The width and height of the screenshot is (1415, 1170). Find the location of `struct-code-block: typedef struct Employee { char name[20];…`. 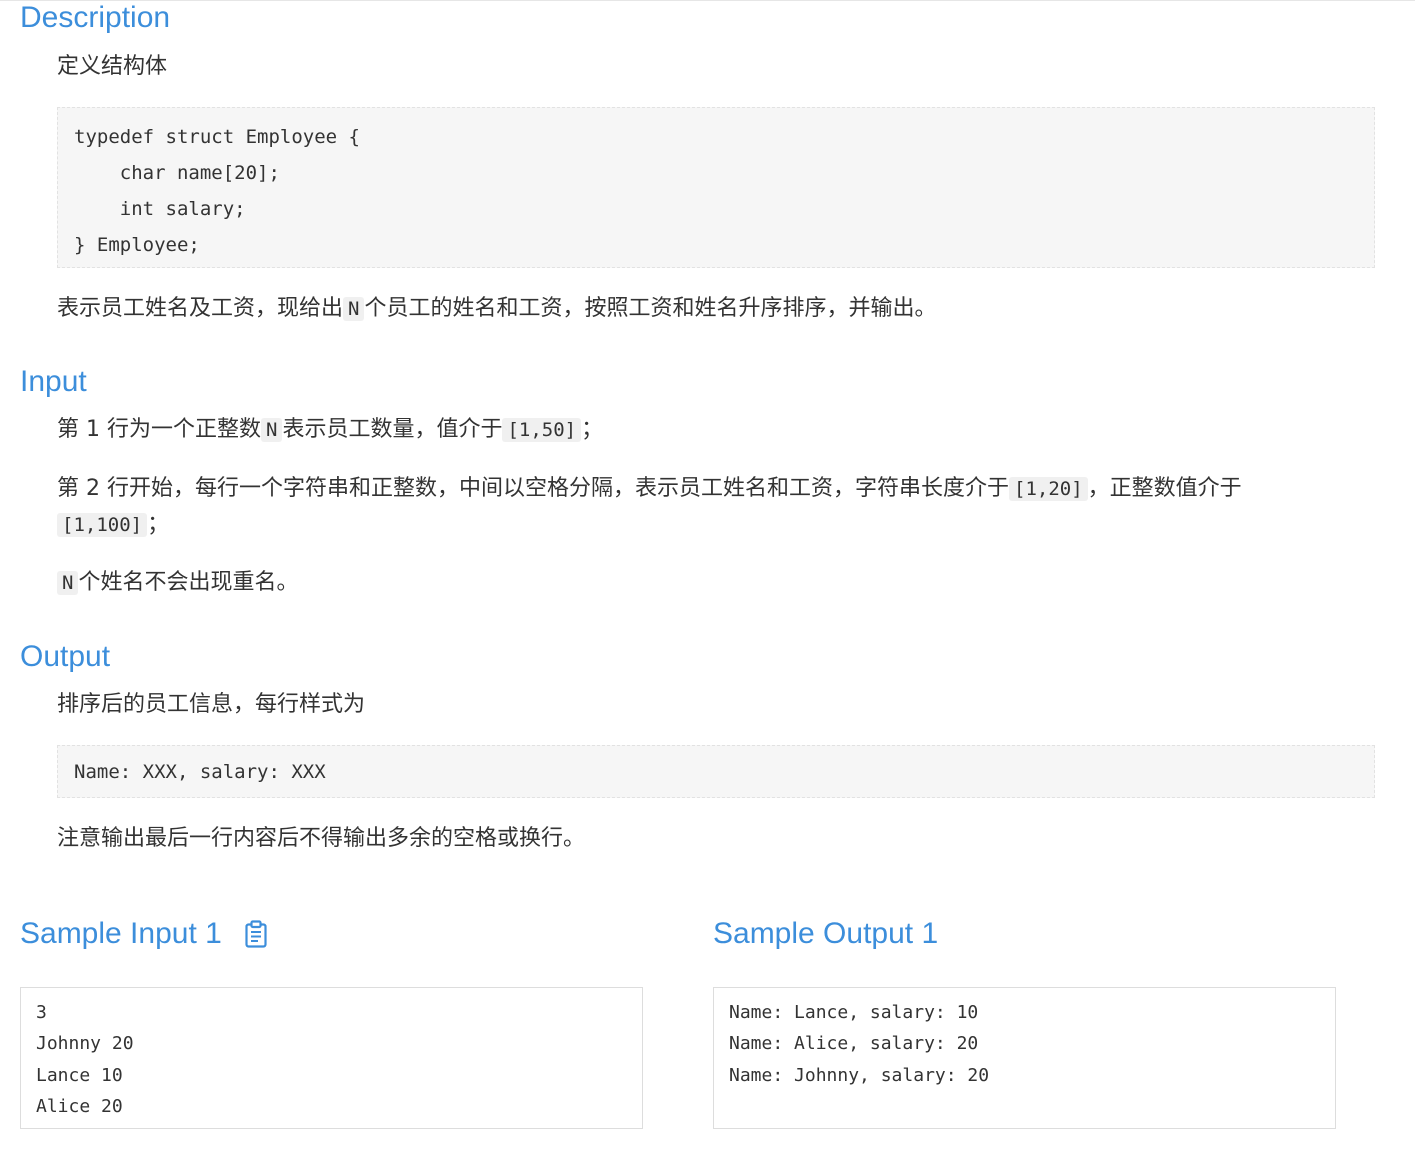

struct-code-block: typedef struct Employee { char name[20];… is located at coordinates (716, 187).